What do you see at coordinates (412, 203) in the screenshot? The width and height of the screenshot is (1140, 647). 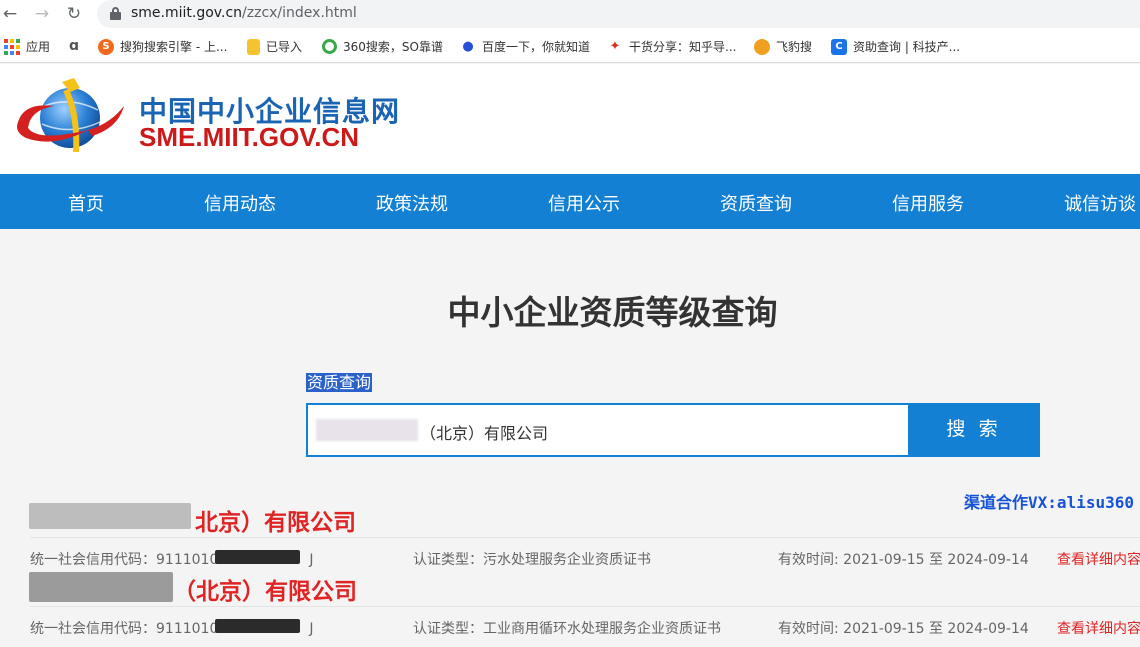 I see `nav-policy: 政策法规` at bounding box center [412, 203].